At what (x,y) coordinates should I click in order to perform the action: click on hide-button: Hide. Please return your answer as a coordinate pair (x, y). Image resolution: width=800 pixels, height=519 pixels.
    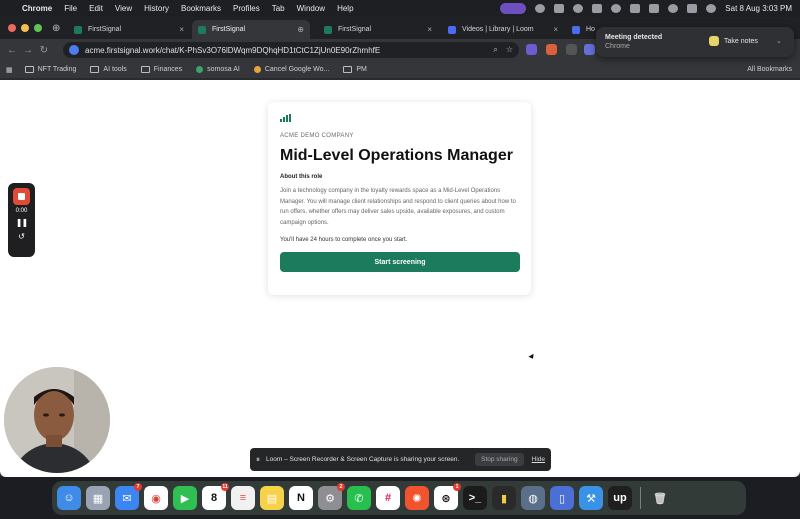
    Looking at the image, I should click on (538, 459).